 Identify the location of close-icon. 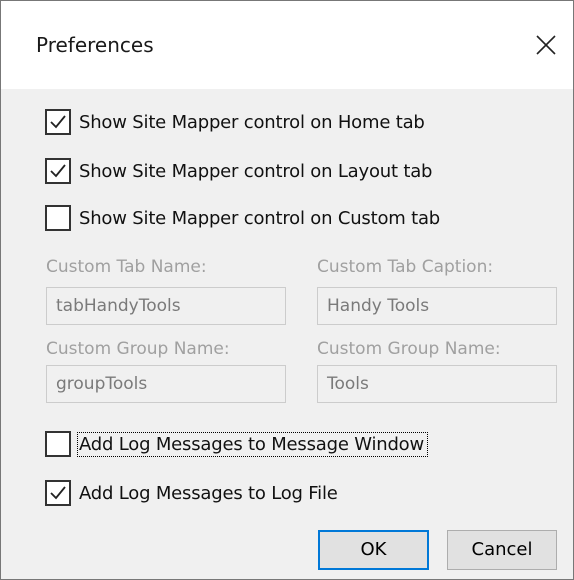
(546, 45).